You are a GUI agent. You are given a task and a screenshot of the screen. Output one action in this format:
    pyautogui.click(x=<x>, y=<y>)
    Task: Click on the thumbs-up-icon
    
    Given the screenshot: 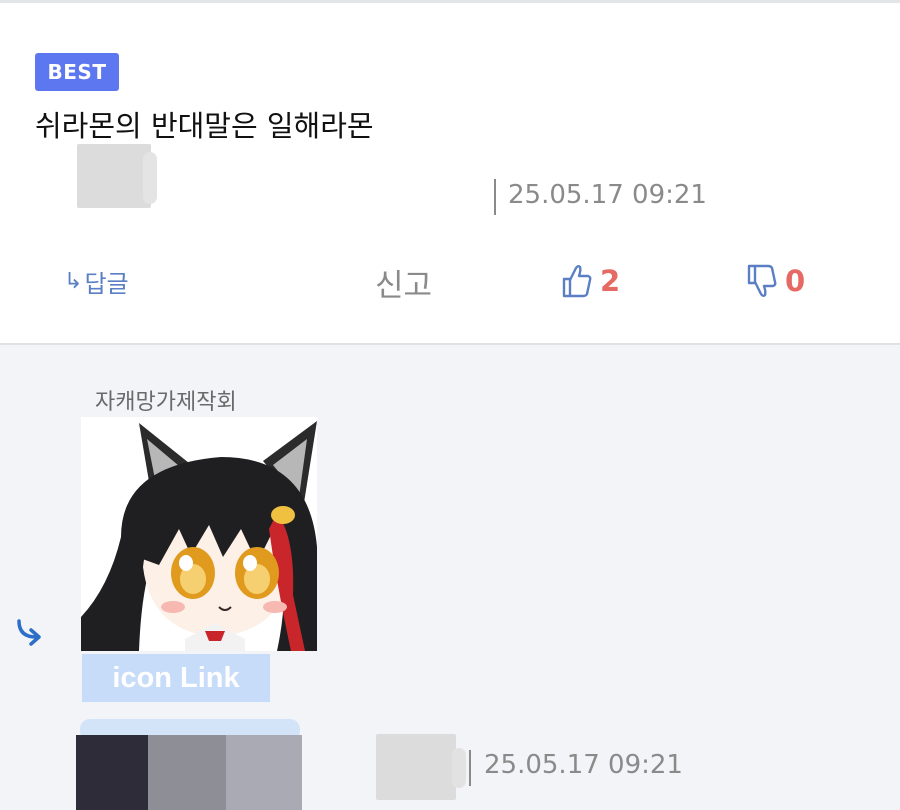 What is the action you would take?
    pyautogui.click(x=577, y=281)
    